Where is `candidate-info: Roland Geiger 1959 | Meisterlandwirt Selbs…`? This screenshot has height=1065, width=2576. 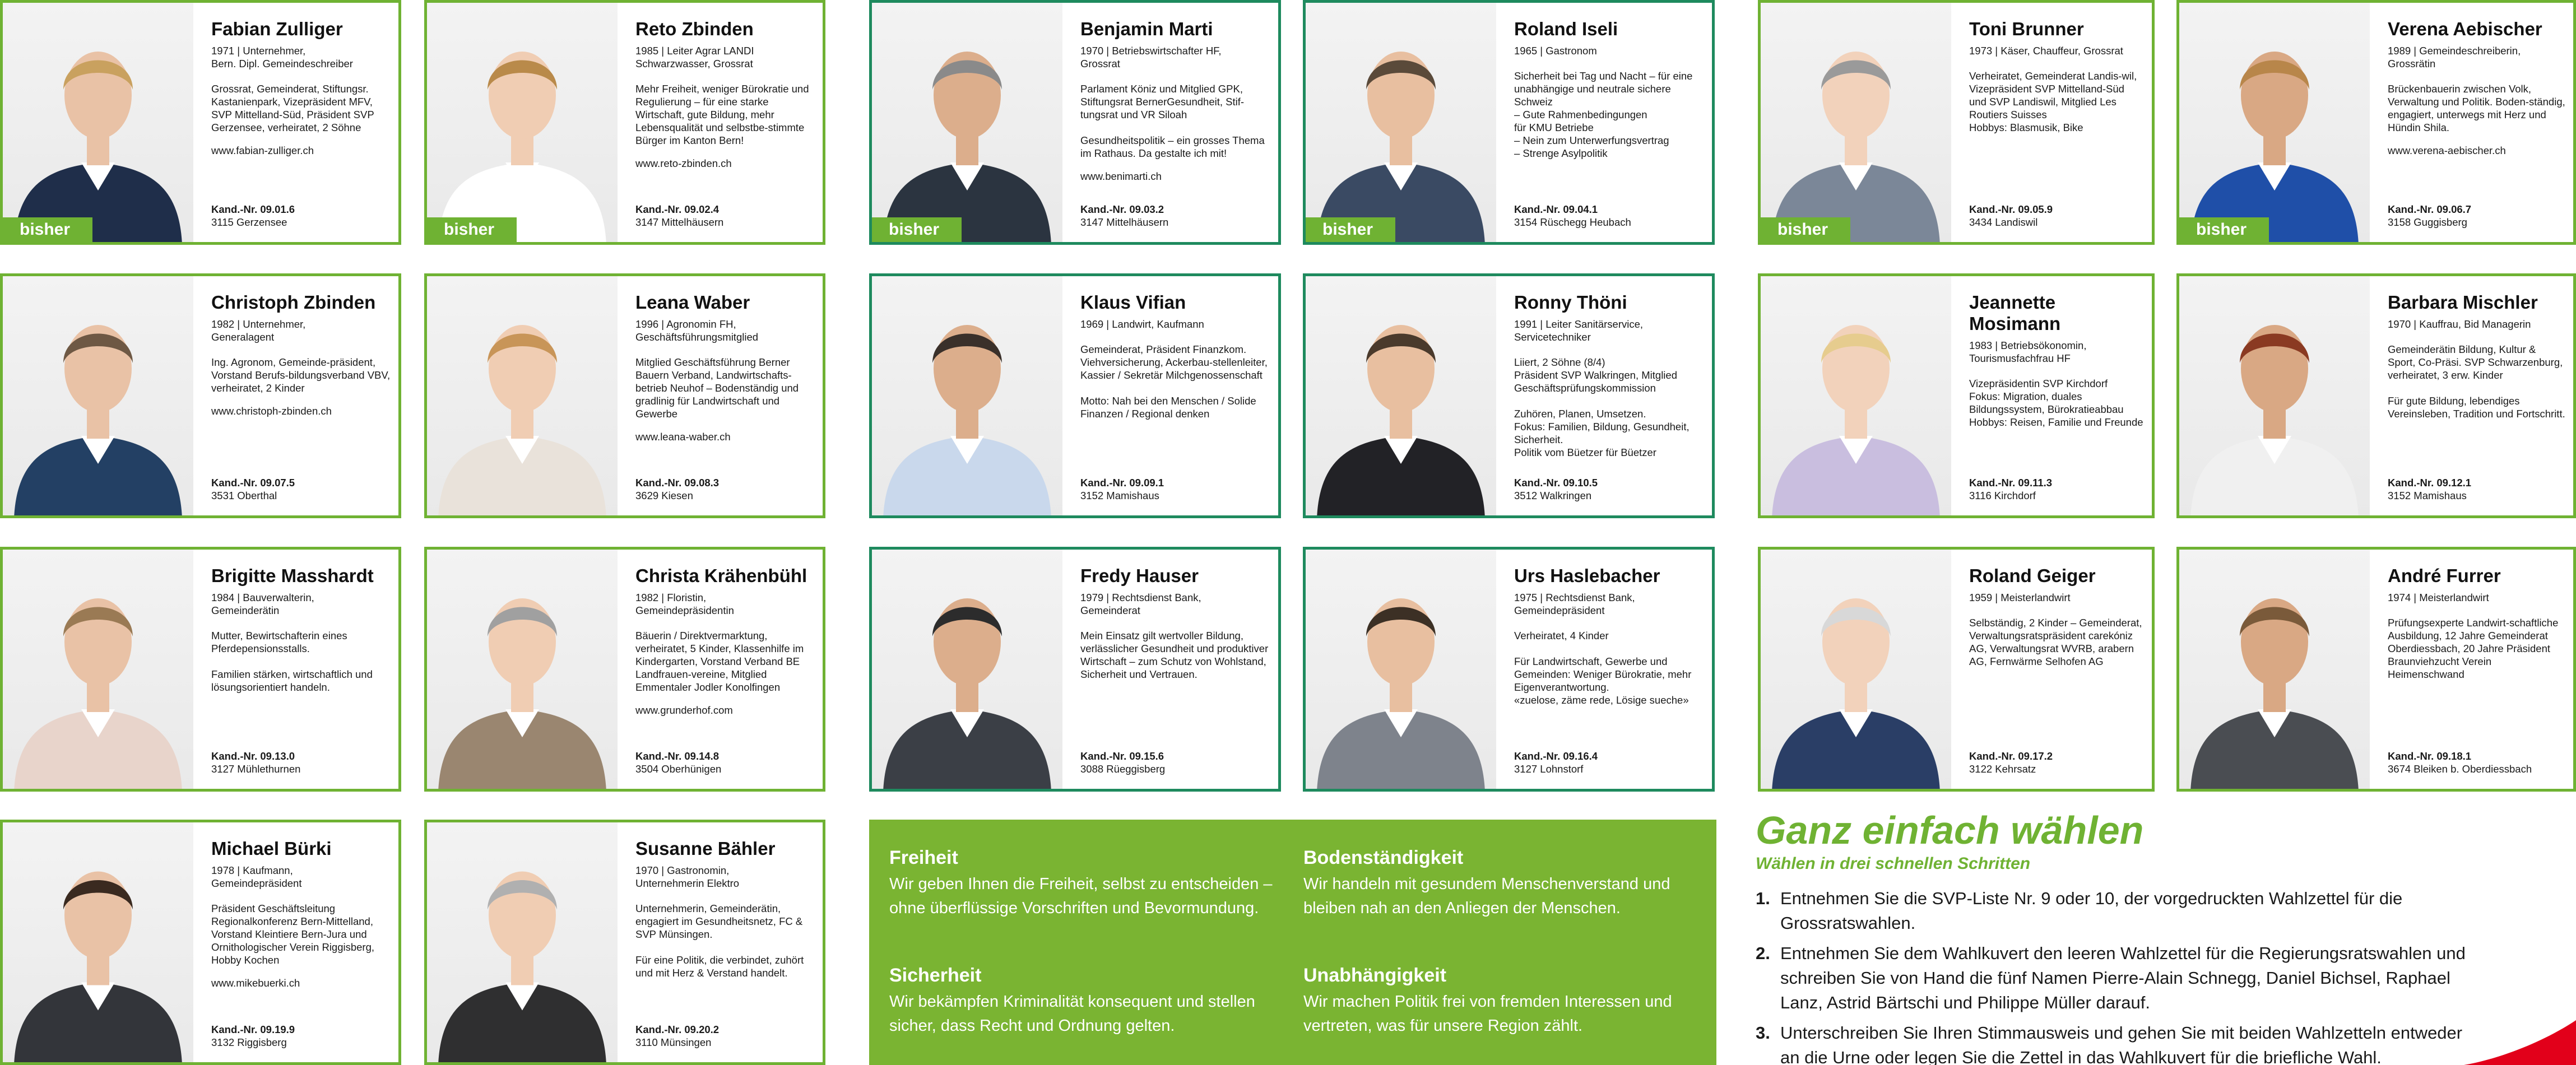
candidate-info: Roland Geiger 1959 | Meisterlandwirt Selbs… is located at coordinates (2056, 673).